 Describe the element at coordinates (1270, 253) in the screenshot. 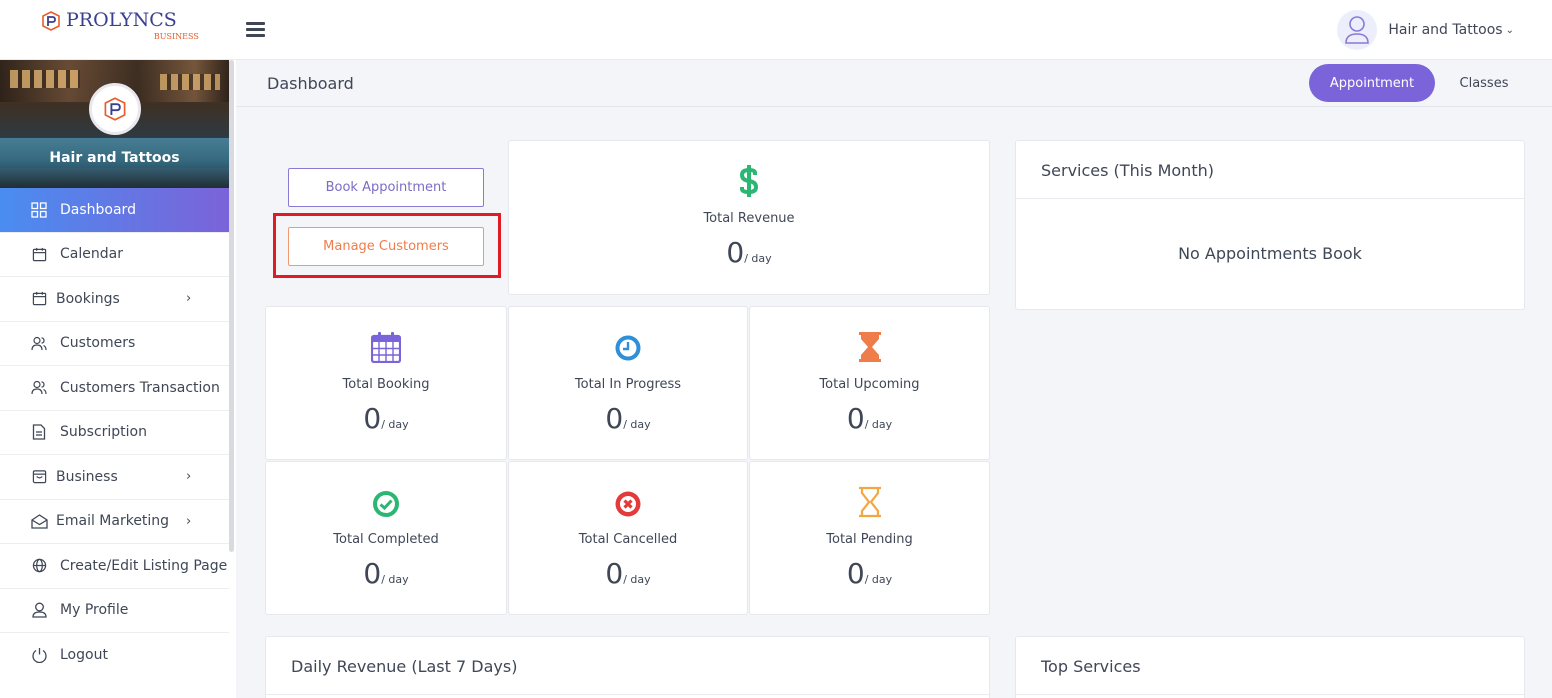

I see `empty-state-message: No Appointments Book` at that location.